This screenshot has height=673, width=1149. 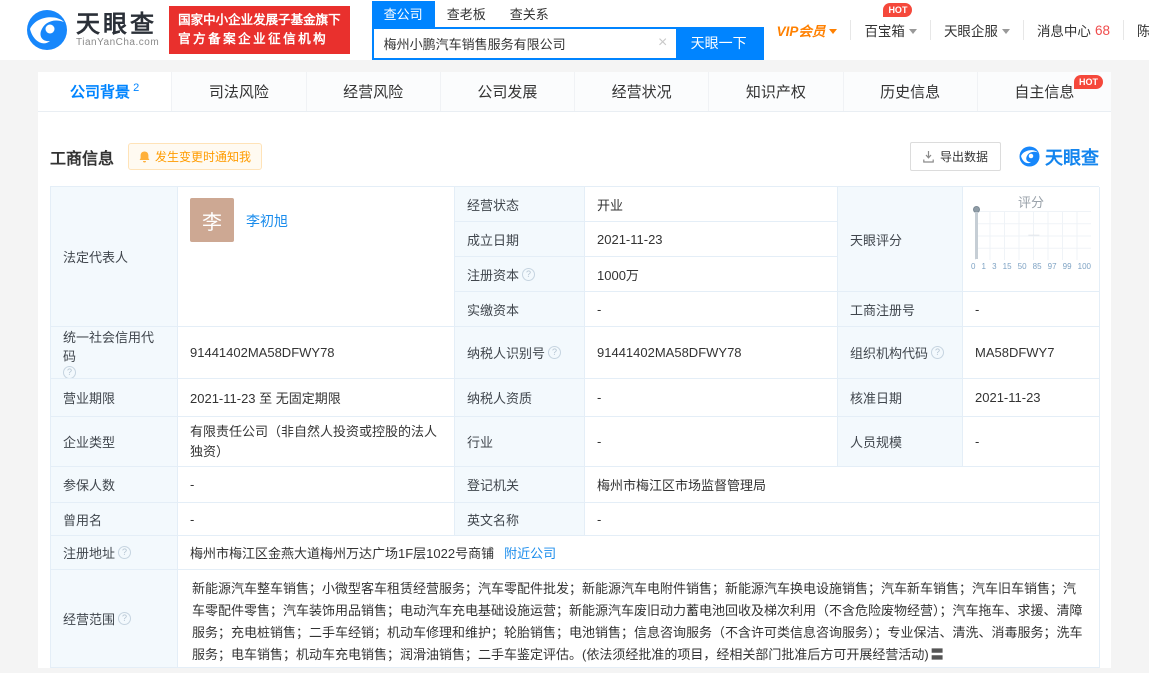 I want to click on gov-badge-line1: 国家中小企业发展子基金旗下, so click(x=259, y=19).